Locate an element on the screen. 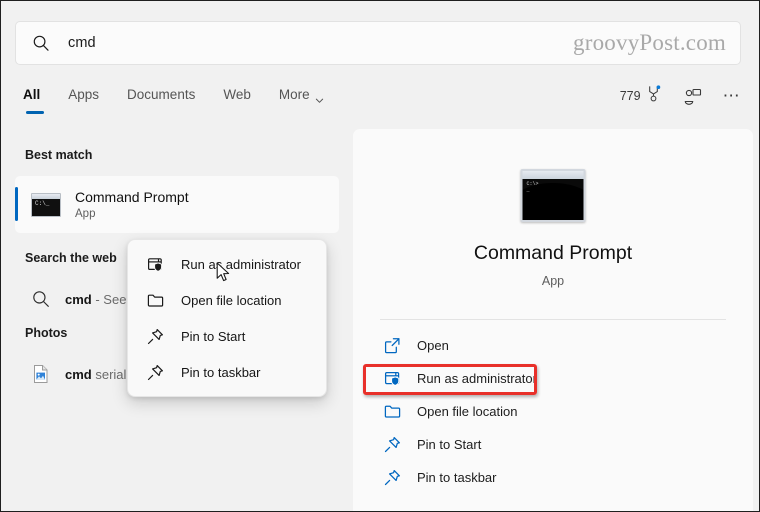 The height and width of the screenshot is (512, 760). tab-documents-label: Documents is located at coordinates (161, 94).